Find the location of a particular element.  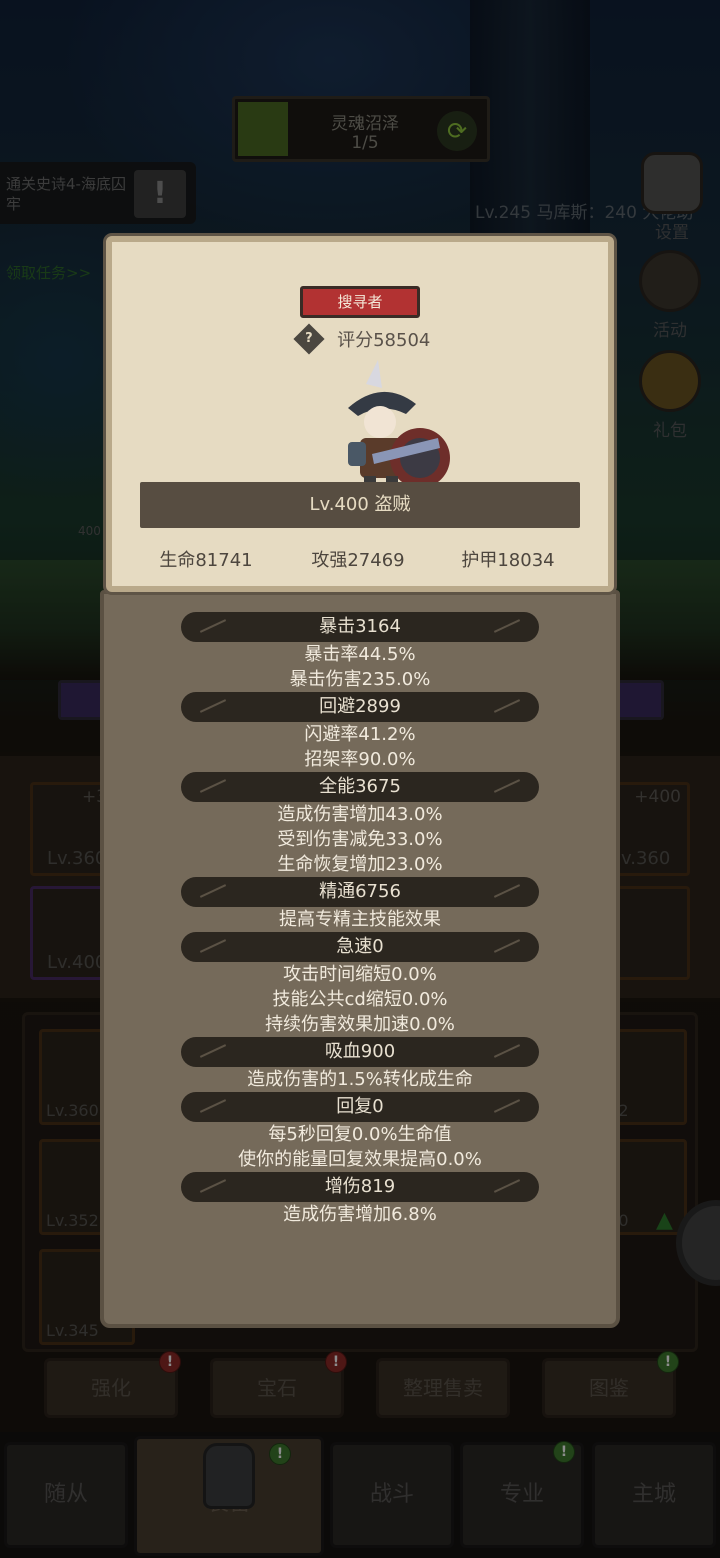

level-class-bar: Lv.400 盗贼 is located at coordinates (360, 505).